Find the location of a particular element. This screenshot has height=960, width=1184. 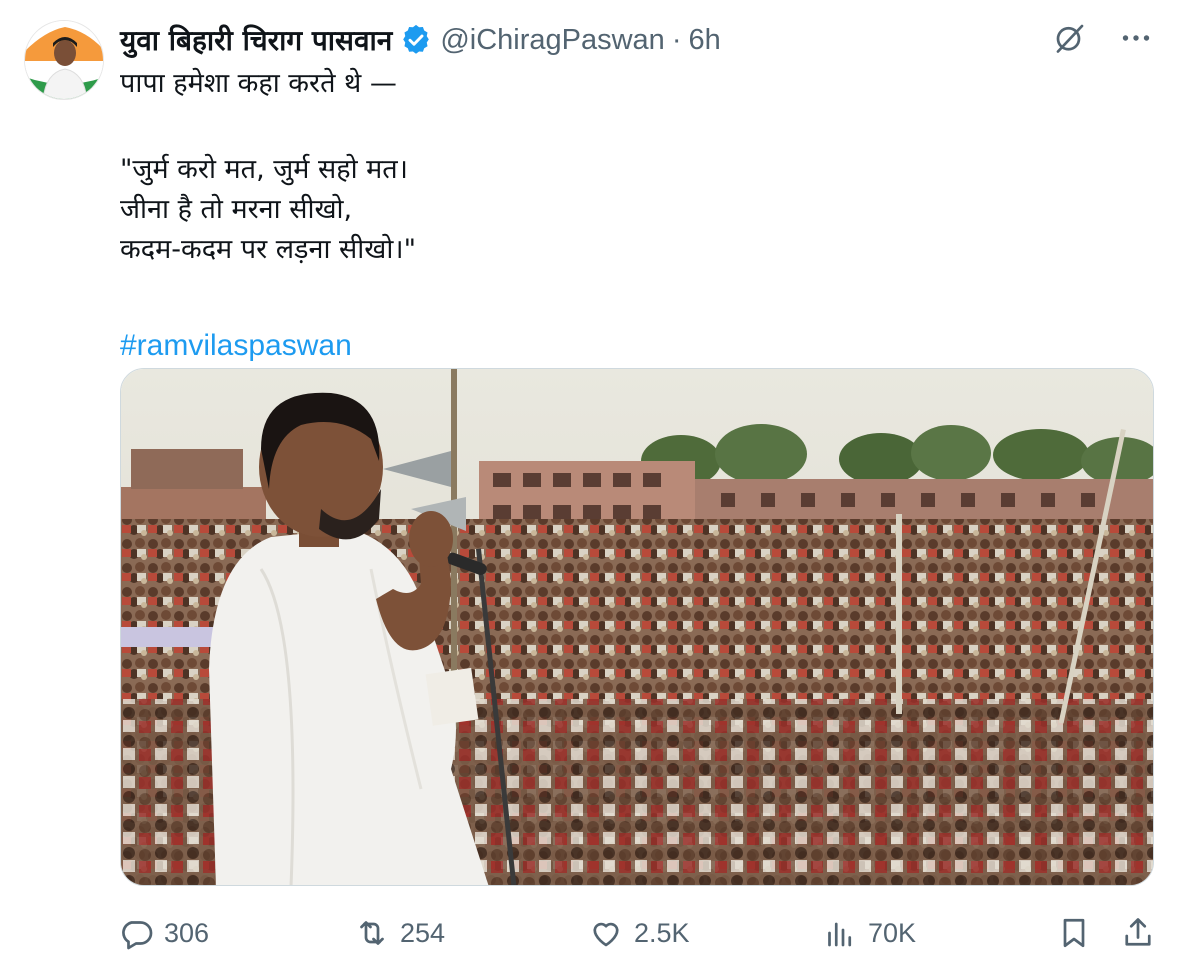

author-avatar is located at coordinates (64, 60).